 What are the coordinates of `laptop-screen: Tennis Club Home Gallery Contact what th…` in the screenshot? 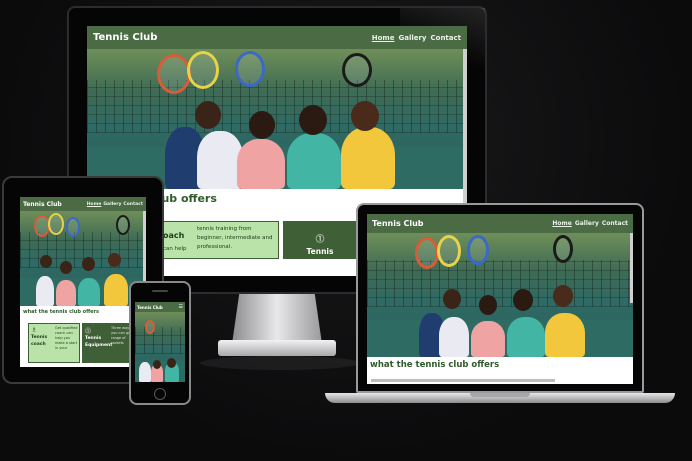 It's located at (500, 299).